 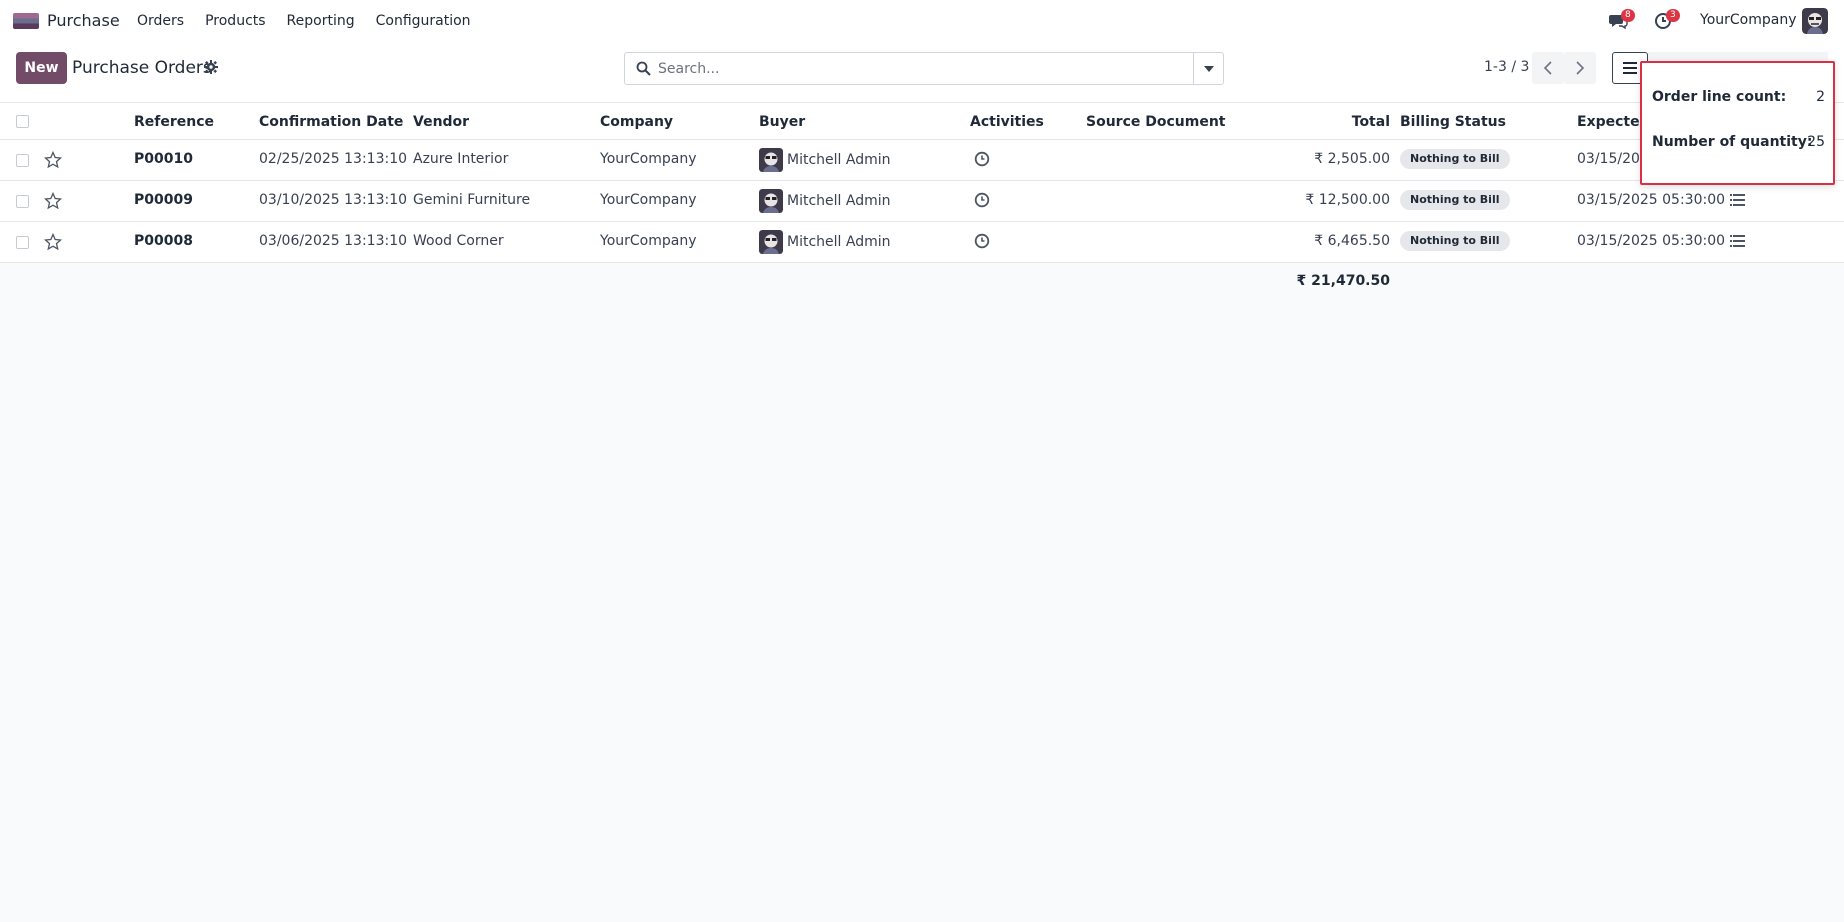 What do you see at coordinates (163, 200) in the screenshot?
I see `cell-reference: P00009` at bounding box center [163, 200].